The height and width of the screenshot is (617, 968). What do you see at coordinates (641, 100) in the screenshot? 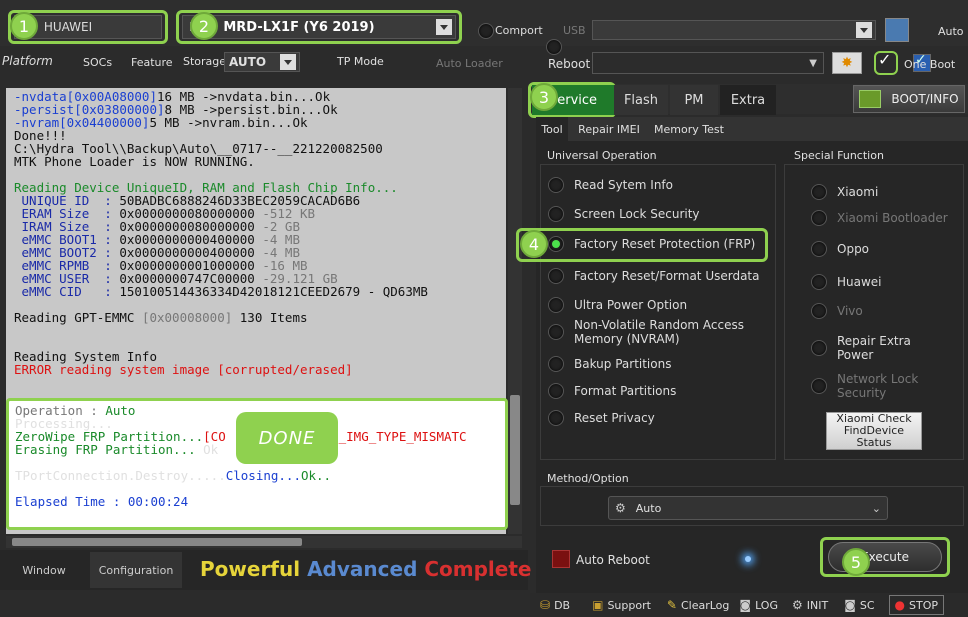
I see `tab-flash: Flash` at bounding box center [641, 100].